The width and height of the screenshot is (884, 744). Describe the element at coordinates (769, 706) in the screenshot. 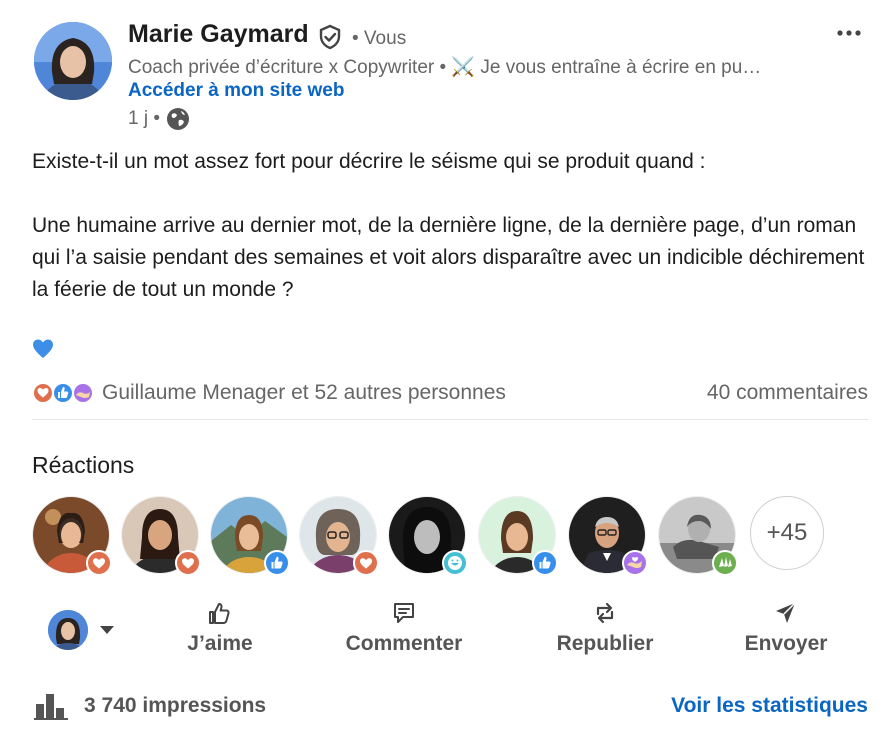

I see `view-stats-link: Voir les statistiques` at that location.